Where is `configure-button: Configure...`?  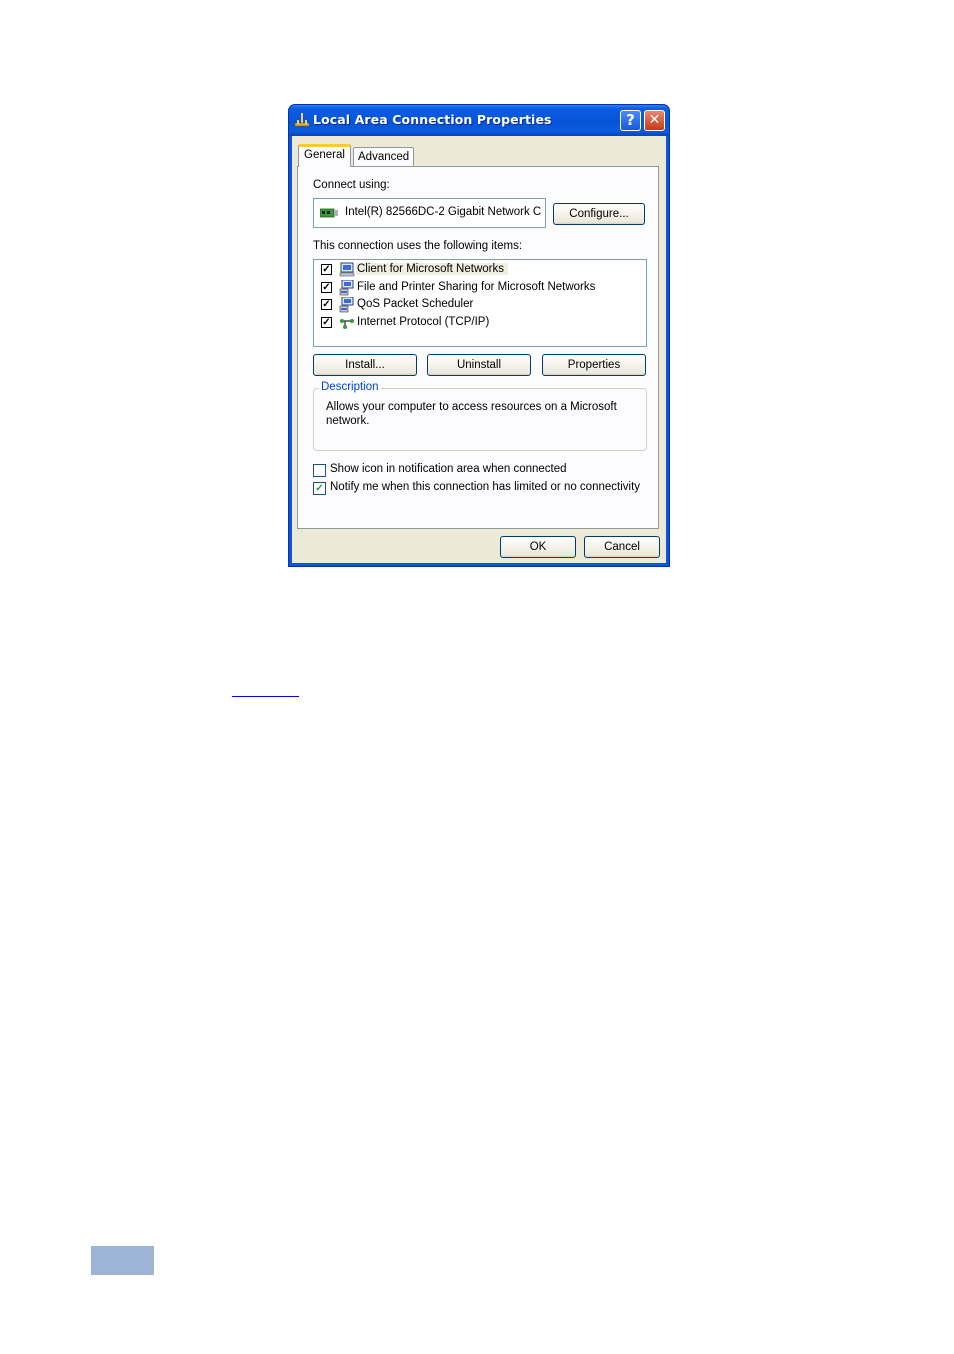 configure-button: Configure... is located at coordinates (599, 214).